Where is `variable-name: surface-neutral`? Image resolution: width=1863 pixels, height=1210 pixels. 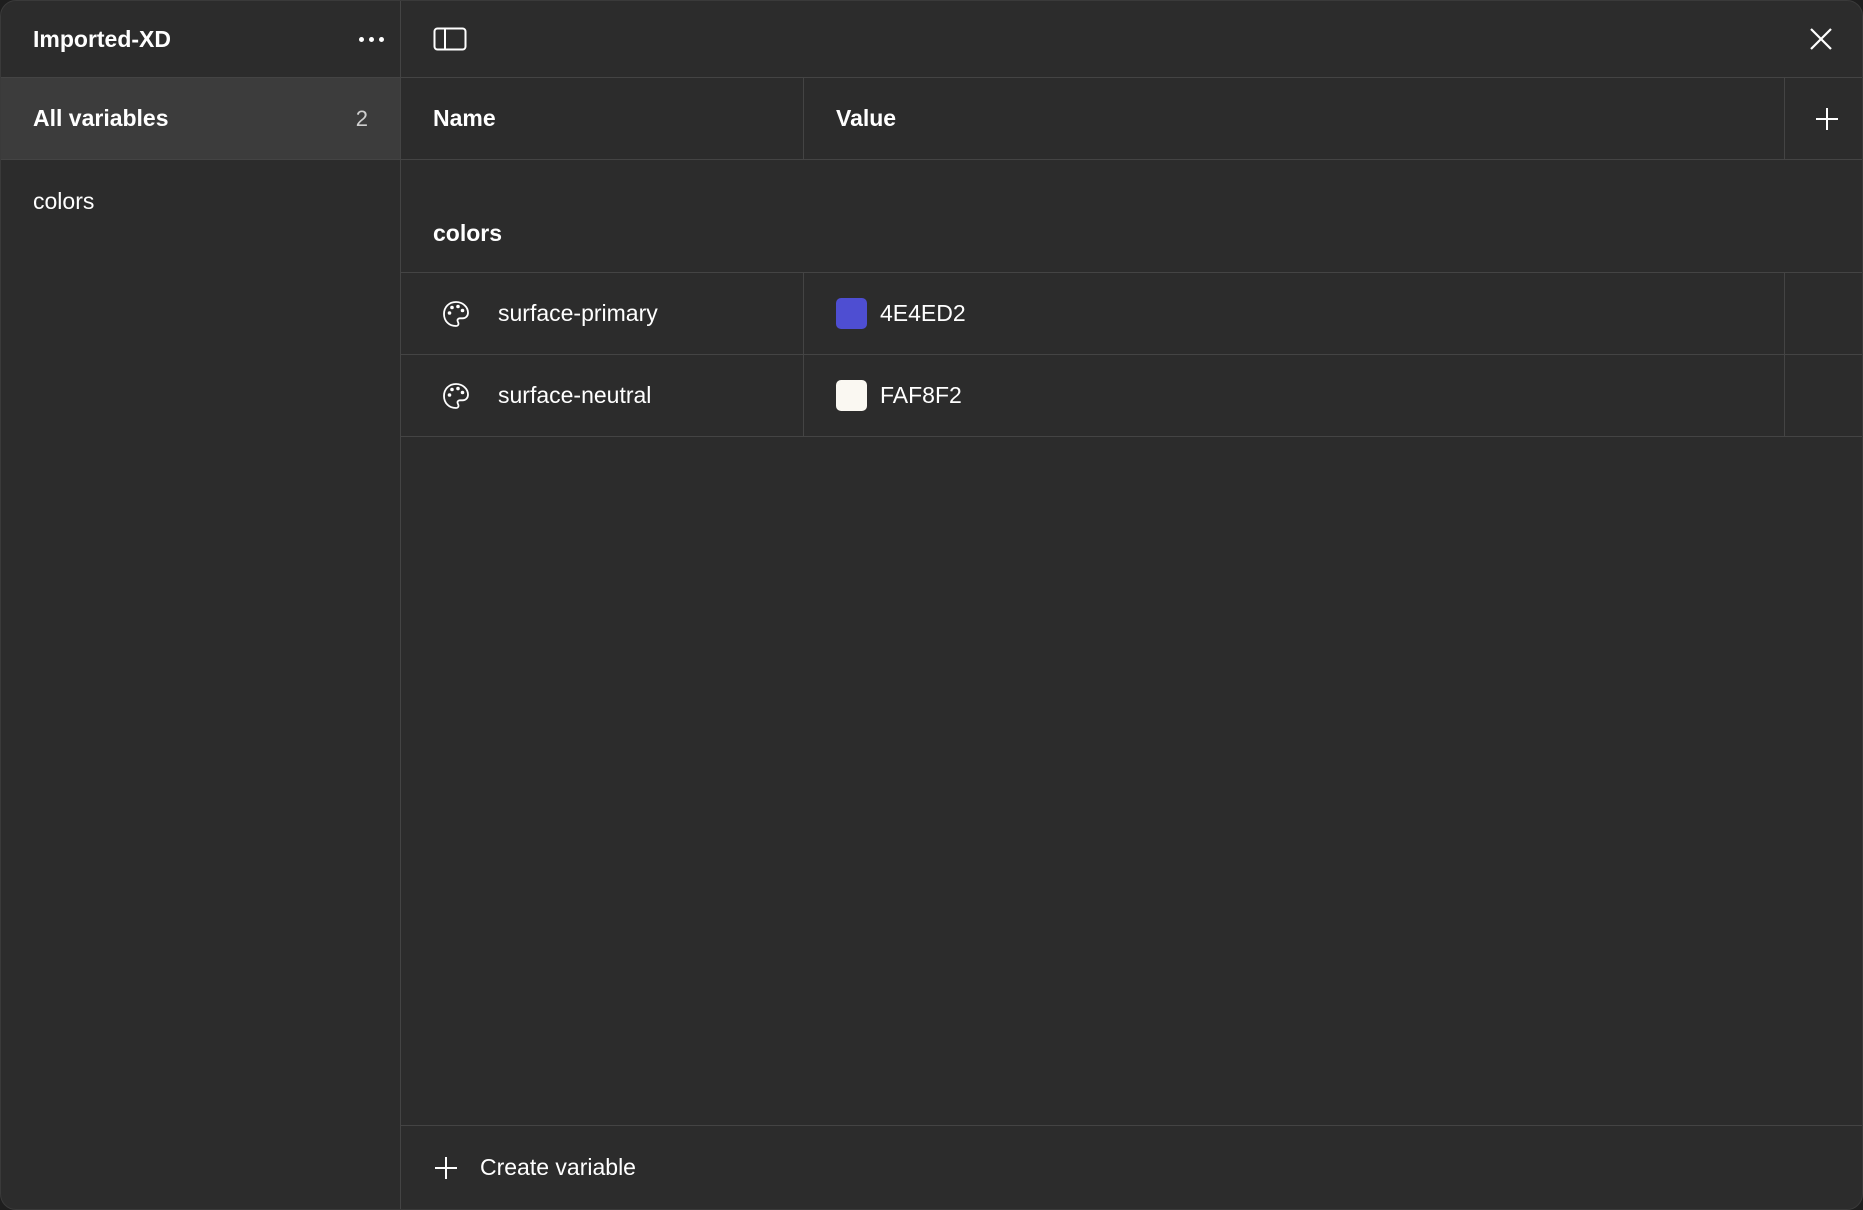 variable-name: surface-neutral is located at coordinates (575, 395).